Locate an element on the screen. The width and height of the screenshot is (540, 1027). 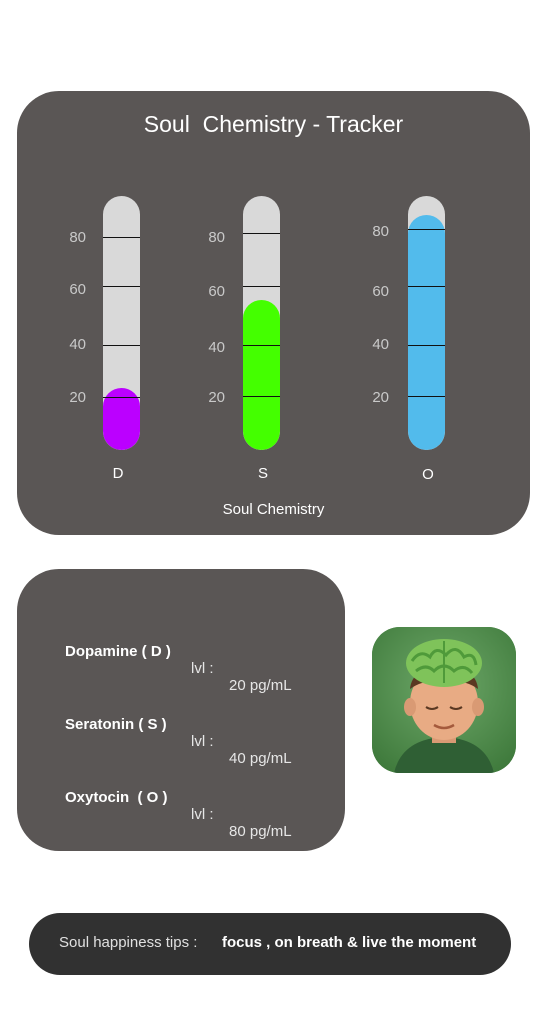
serotonin-tube is located at coordinates (261, 323).